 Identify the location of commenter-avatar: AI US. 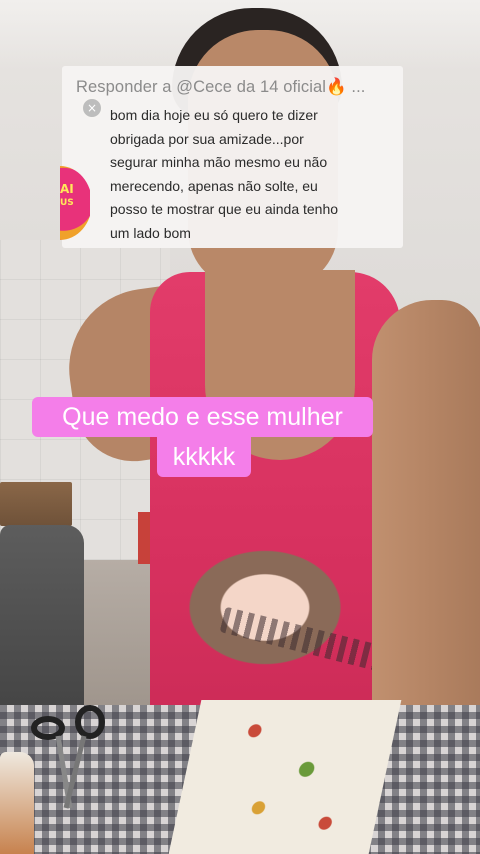
(75, 203).